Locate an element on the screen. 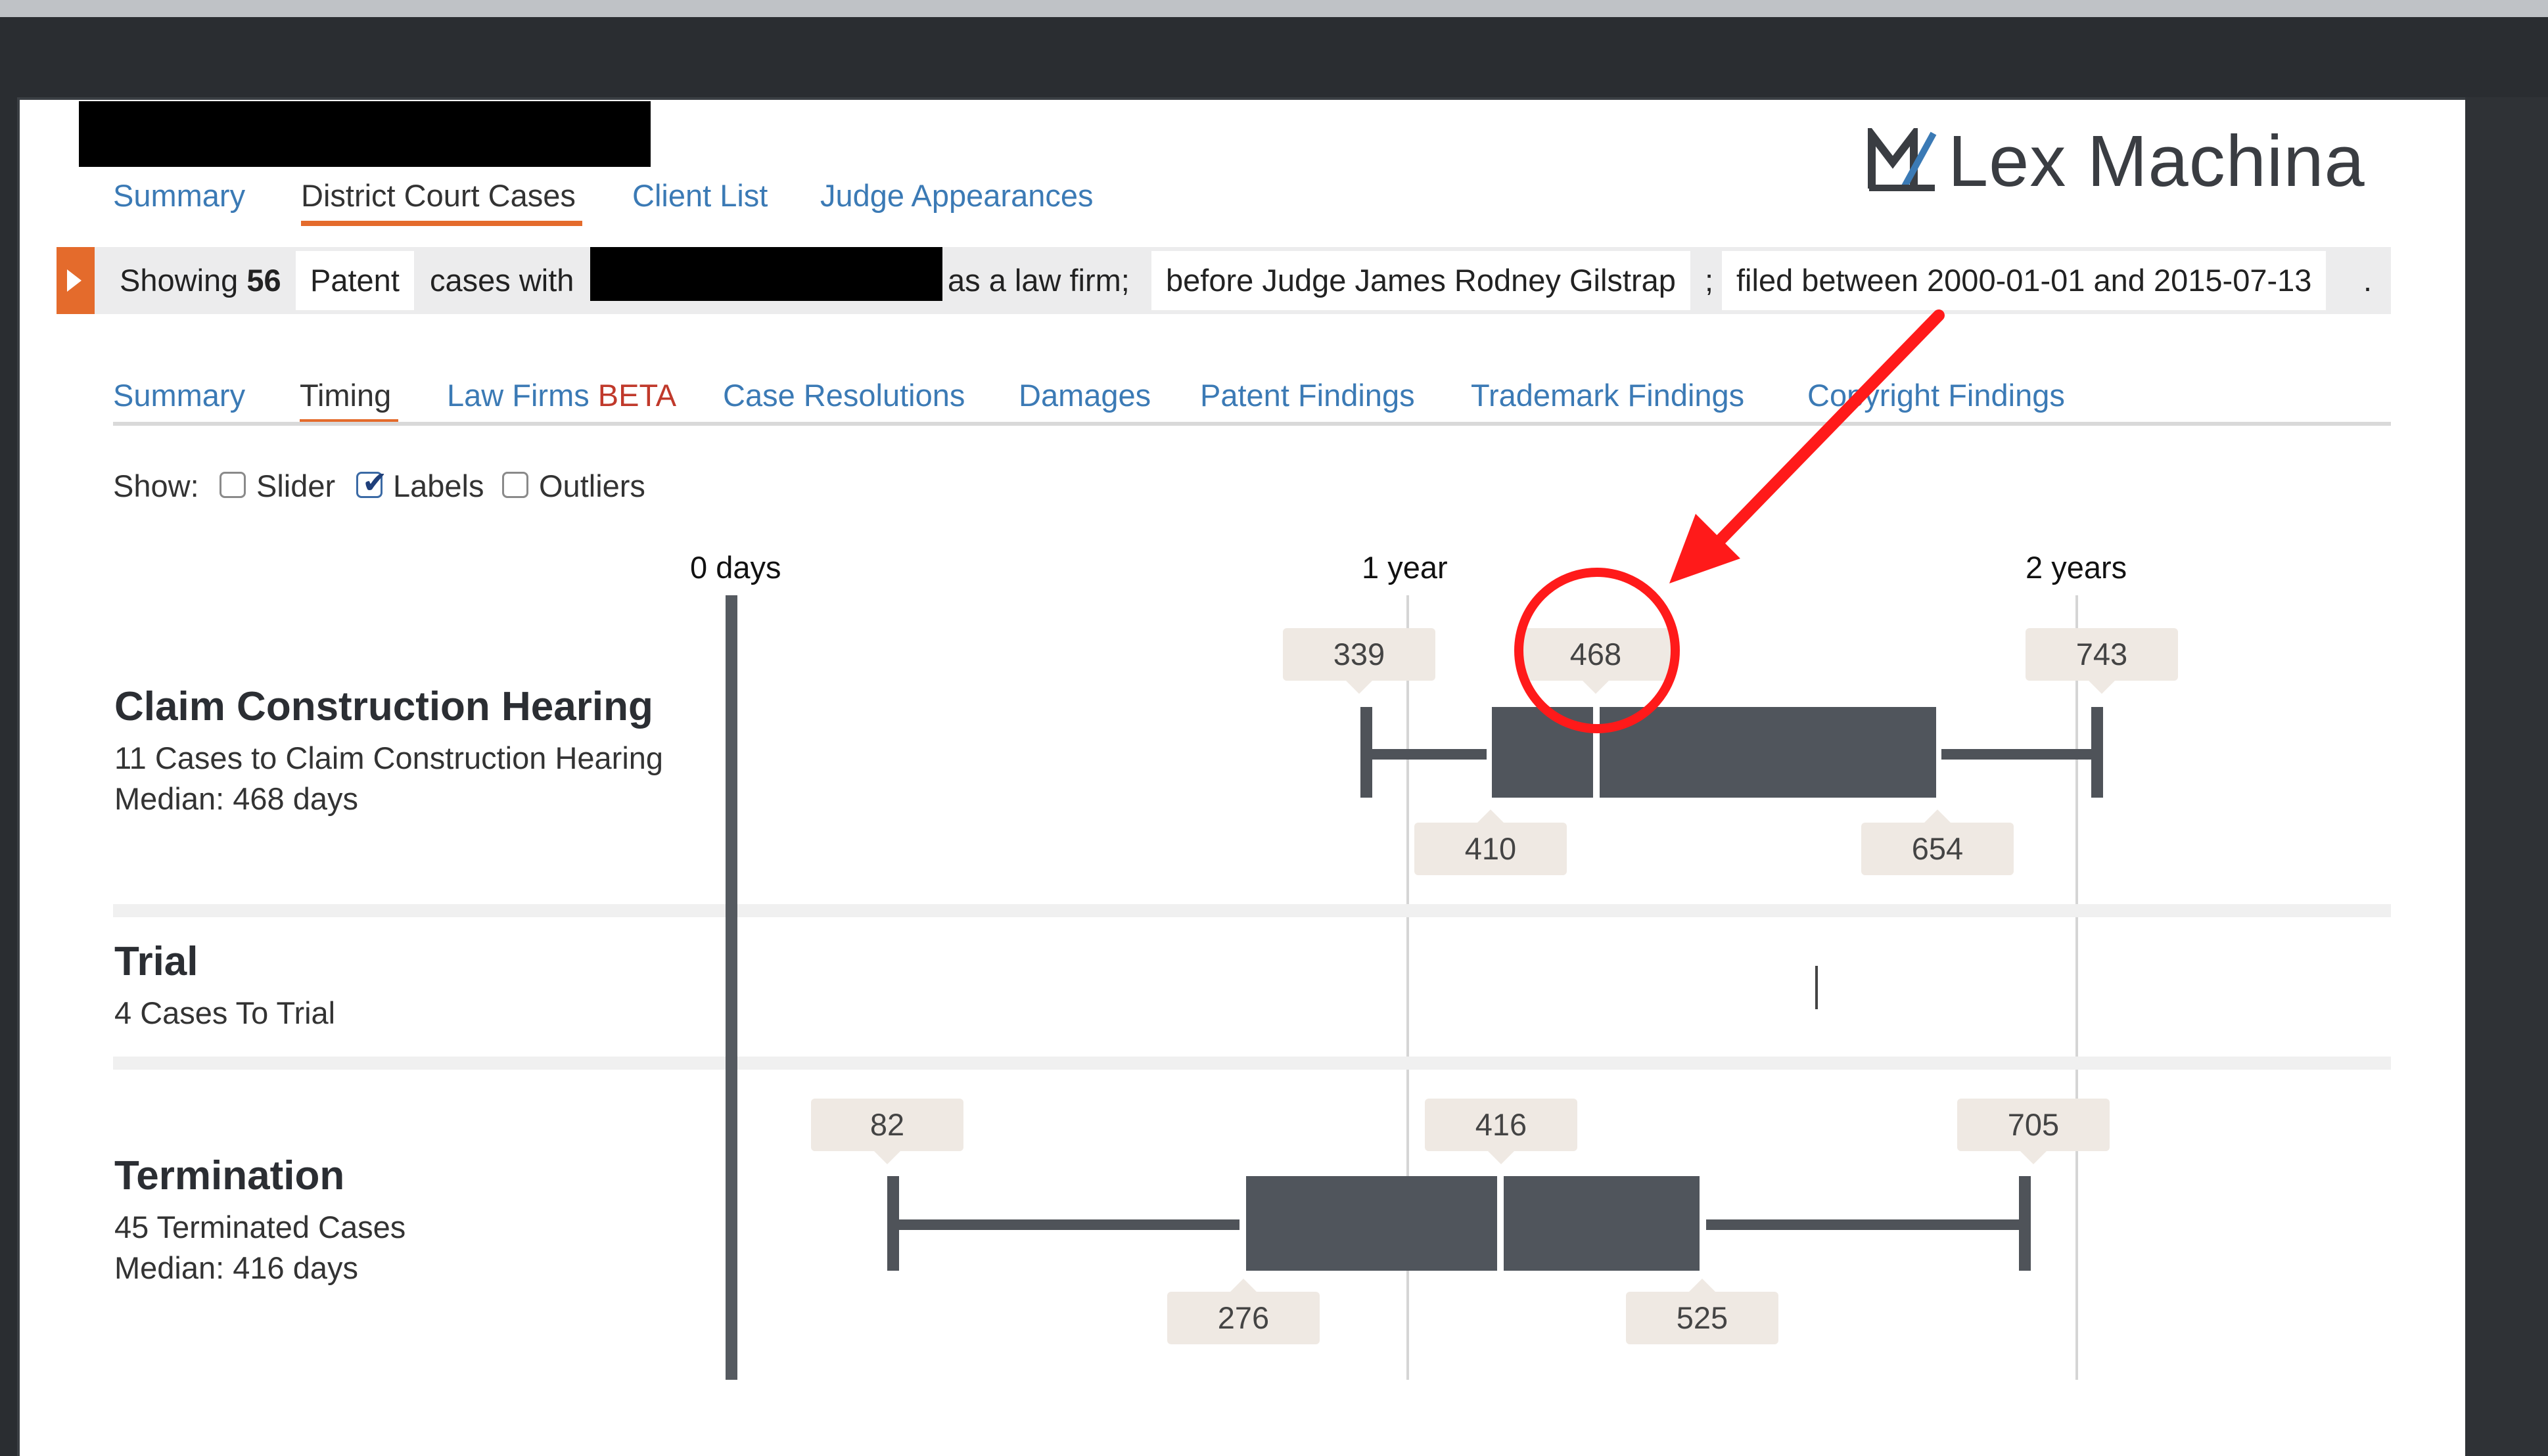  redacted-name is located at coordinates (365, 134).